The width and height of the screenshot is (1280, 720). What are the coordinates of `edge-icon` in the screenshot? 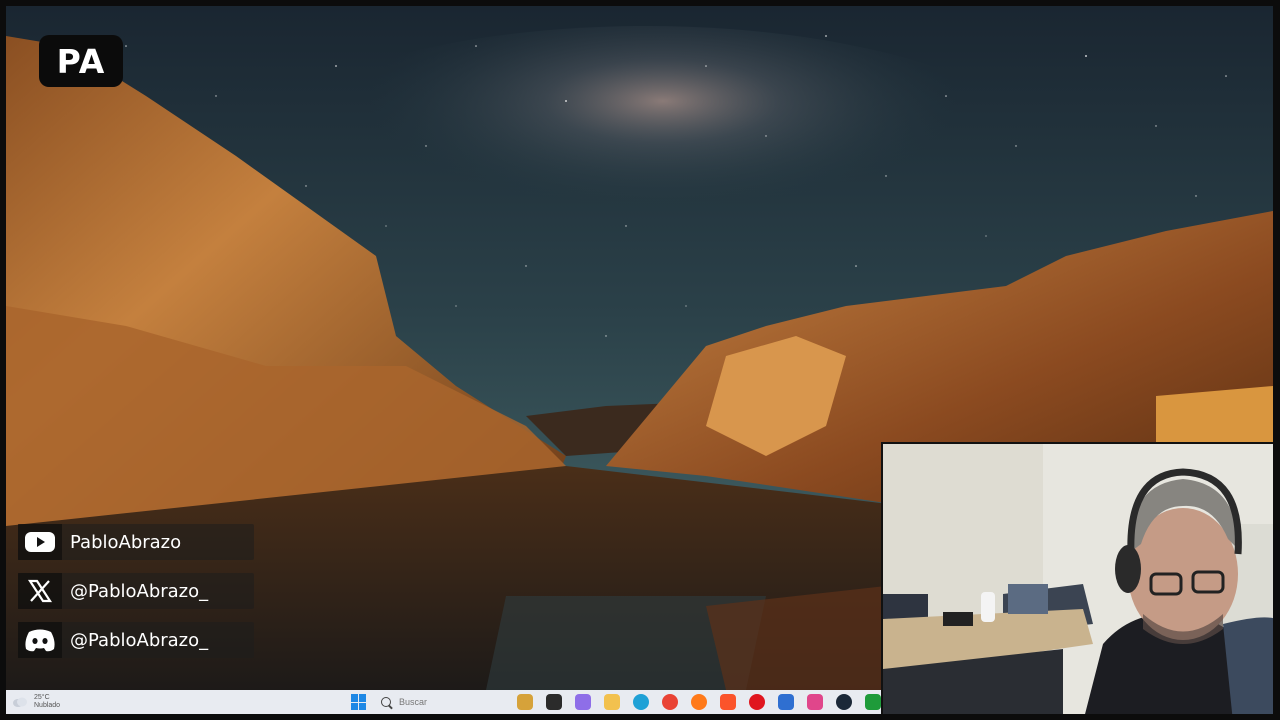 It's located at (641, 702).